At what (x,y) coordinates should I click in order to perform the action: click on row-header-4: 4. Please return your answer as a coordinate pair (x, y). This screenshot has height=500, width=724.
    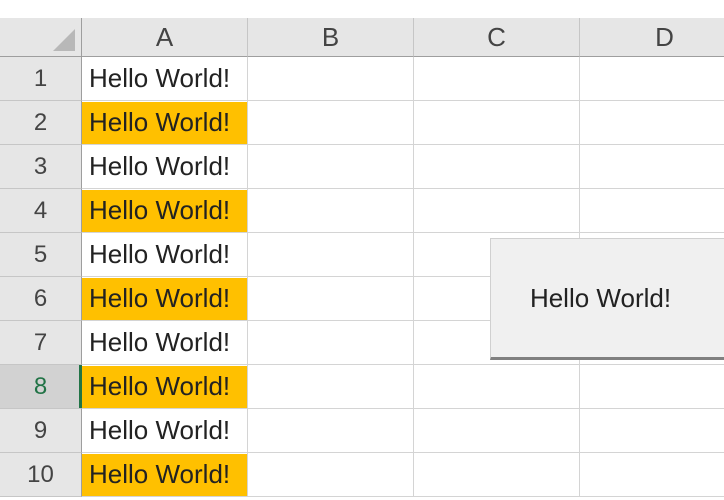
    Looking at the image, I should click on (41, 211).